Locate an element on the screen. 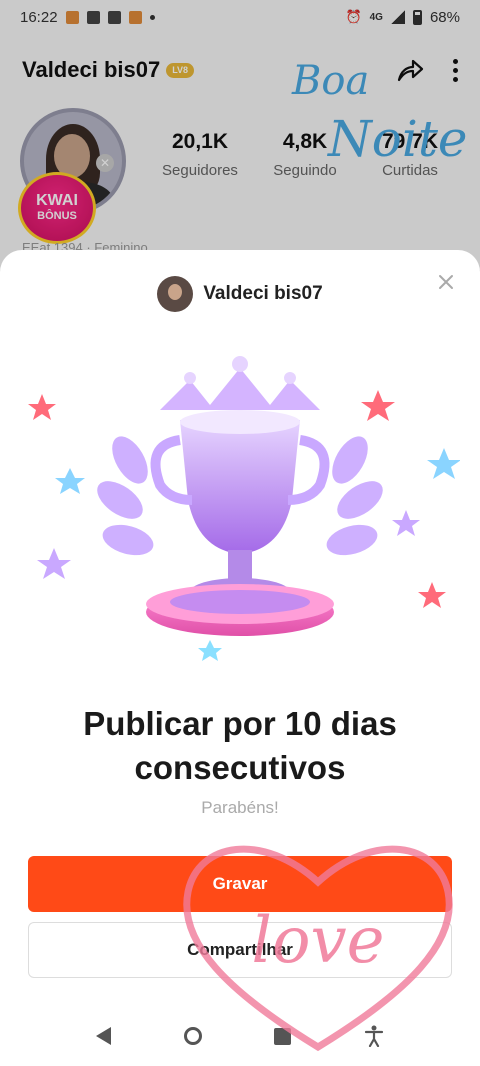  sheet-header: Valdeci bis07 is located at coordinates (240, 294).